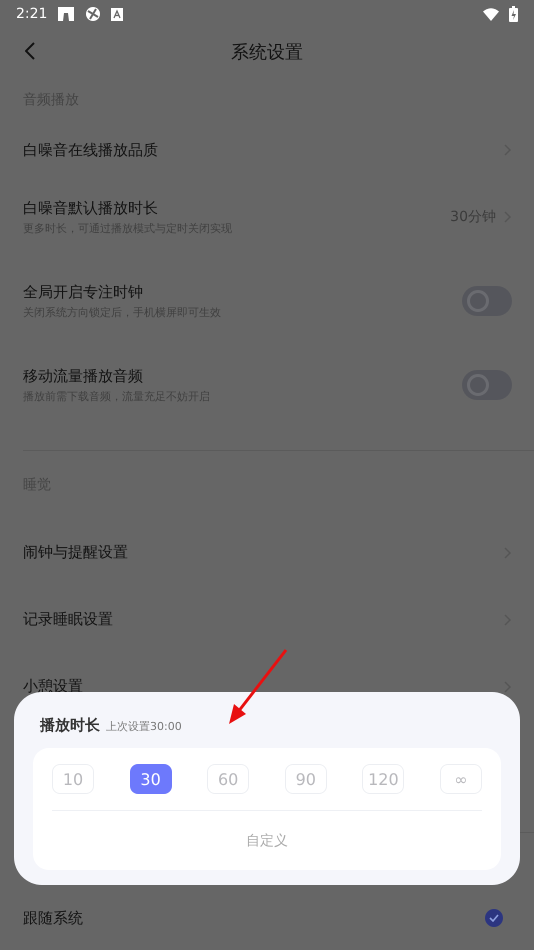 The width and height of the screenshot is (534, 950). What do you see at coordinates (461, 779) in the screenshot?
I see `duration-option: ∞` at bounding box center [461, 779].